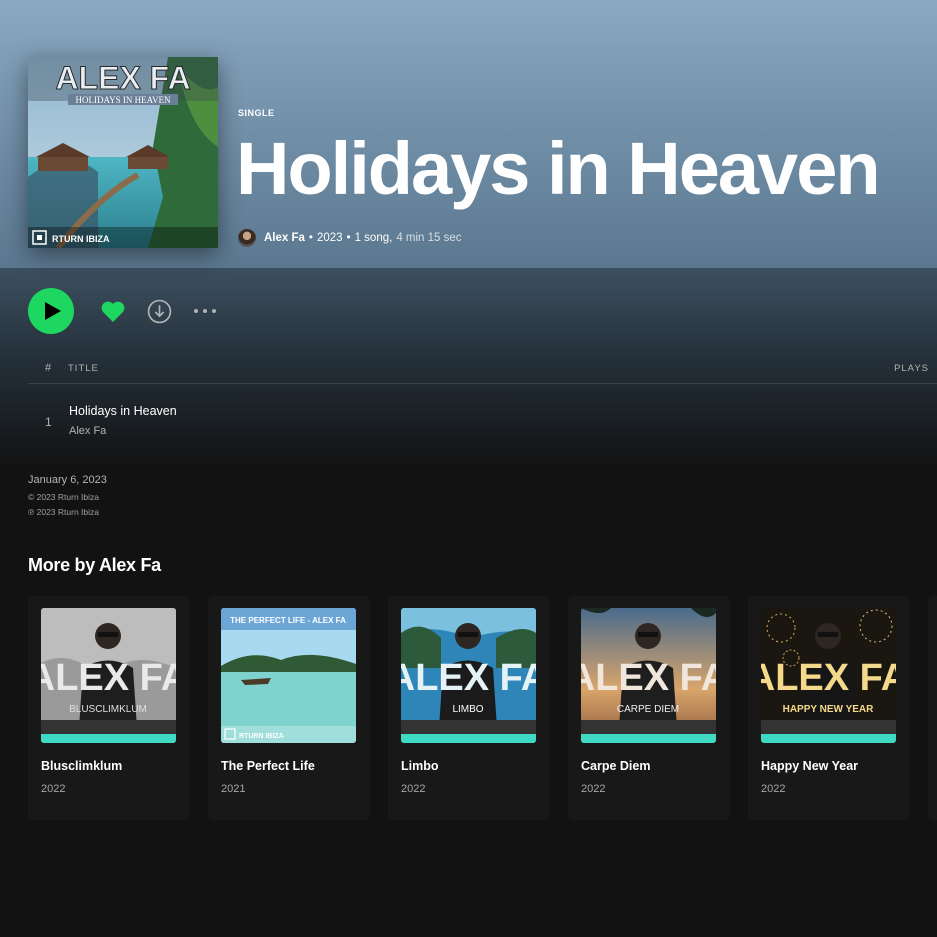 The image size is (937, 937). Describe the element at coordinates (256, 113) in the screenshot. I see `release-type-label: SINGLE` at that location.